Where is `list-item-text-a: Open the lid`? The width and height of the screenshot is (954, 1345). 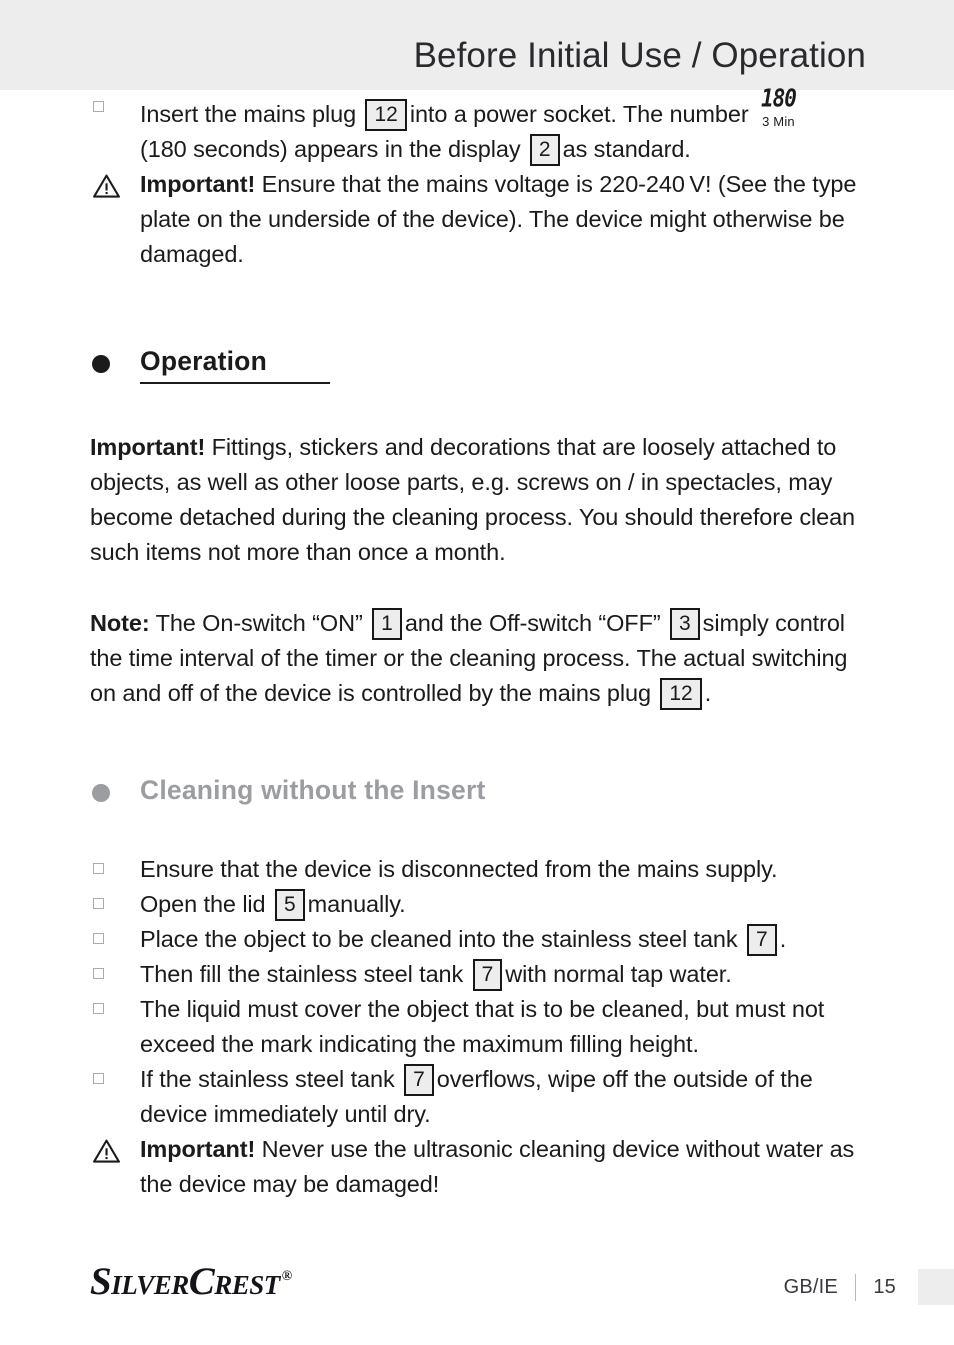
list-item-text-a: Open the lid is located at coordinates (203, 904).